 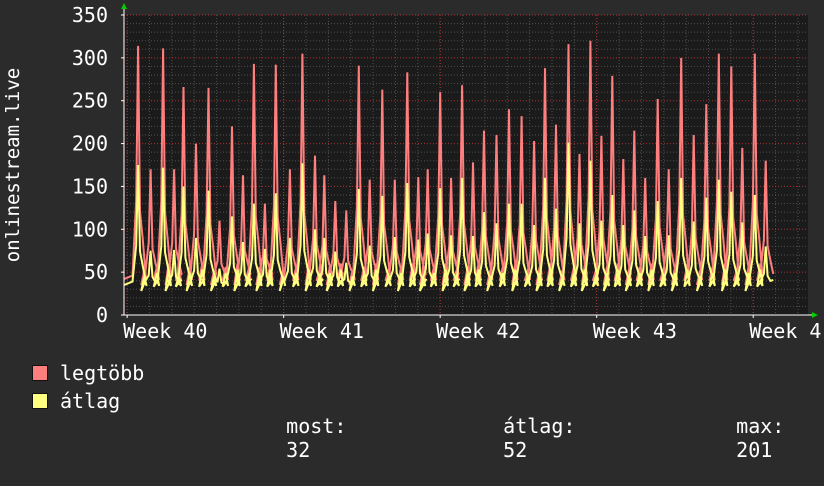 What do you see at coordinates (316, 426) in the screenshot?
I see `stat-current-label: most:` at bounding box center [316, 426].